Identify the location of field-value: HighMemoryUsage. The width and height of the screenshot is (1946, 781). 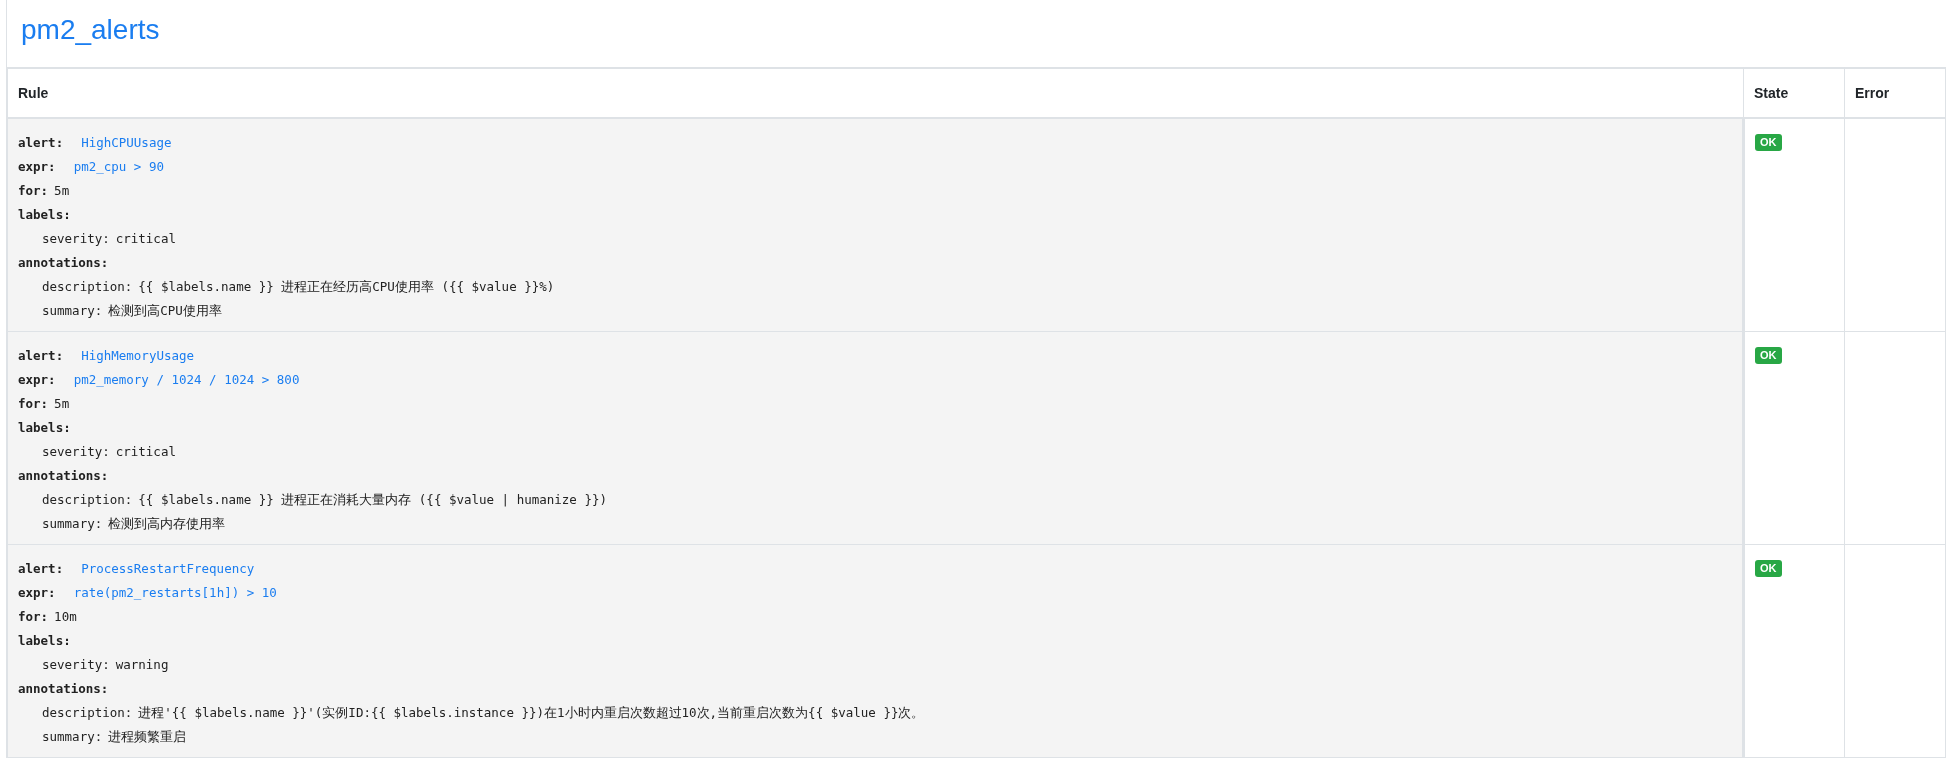
(138, 355).